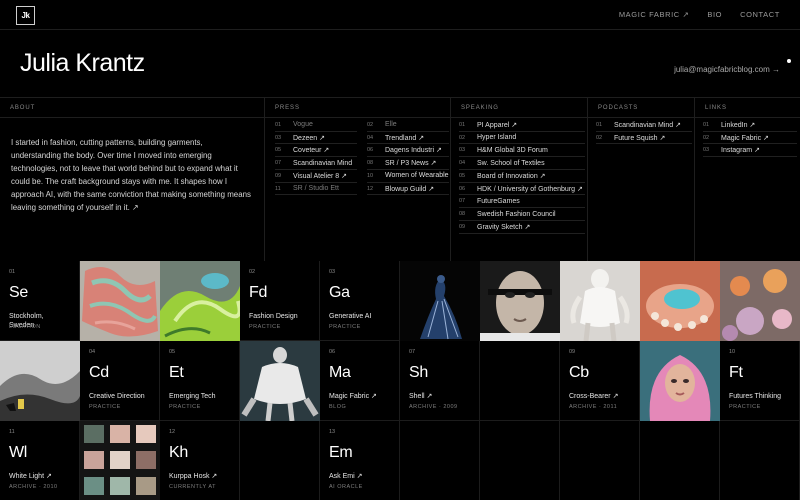 This screenshot has width=800, height=500. I want to click on element-tile-wl: 11 Wl White Light ↗ ARCHIVE · 2010, so click(40, 460).